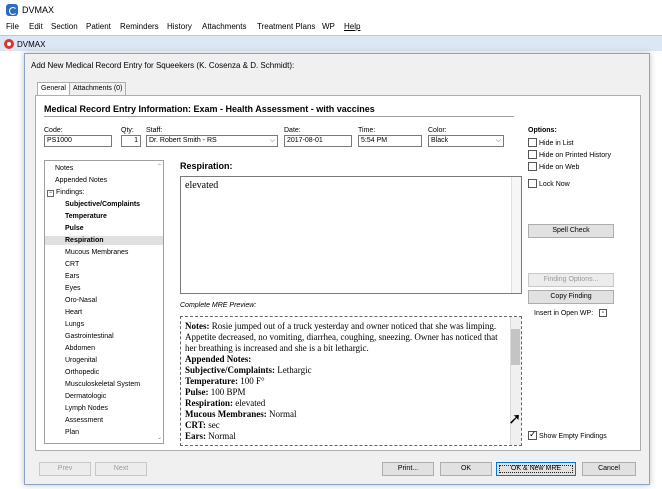 Image resolution: width=662 pixels, height=489 pixels. Describe the element at coordinates (72, 264) in the screenshot. I see `tree-item-crt: CRT` at that location.